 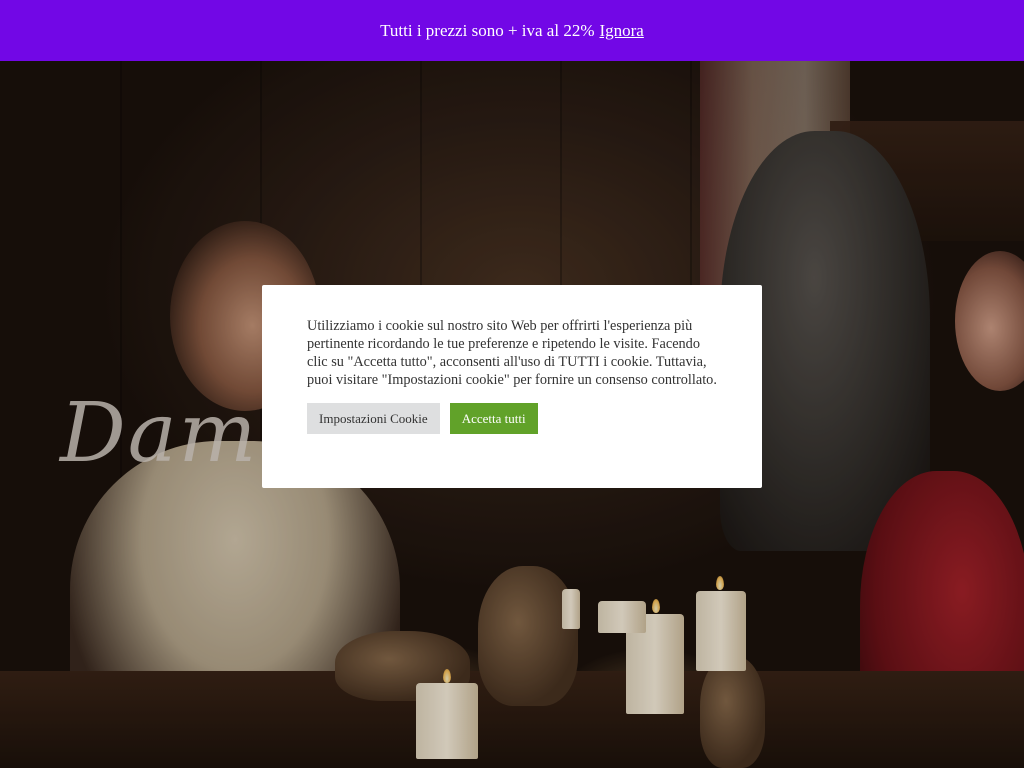 I want to click on cookie-consent-actions: Impostazioni Cookie Accetta tutti, so click(x=512, y=418).